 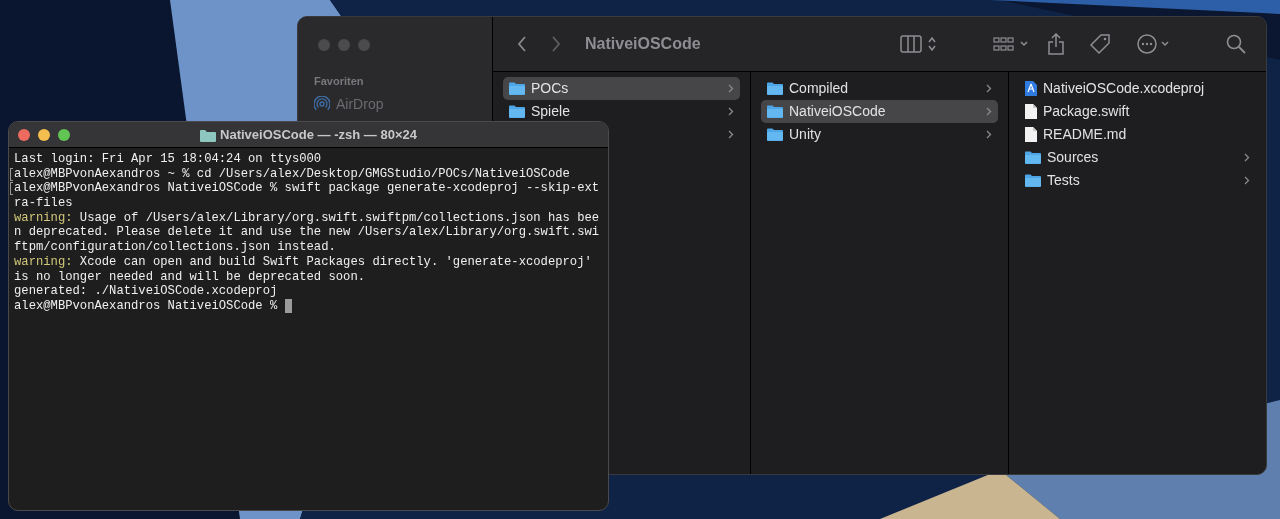 I want to click on file-name: README.md, so click(x=1085, y=134).